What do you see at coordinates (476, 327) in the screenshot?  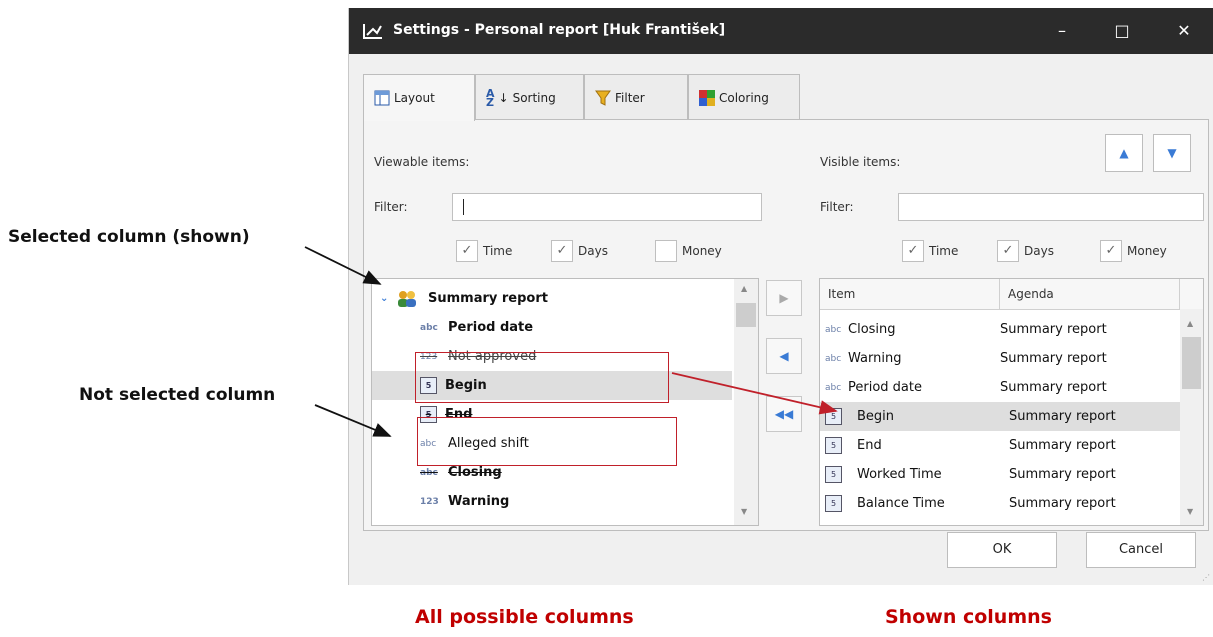 I see `tree-item: abc Period date` at bounding box center [476, 327].